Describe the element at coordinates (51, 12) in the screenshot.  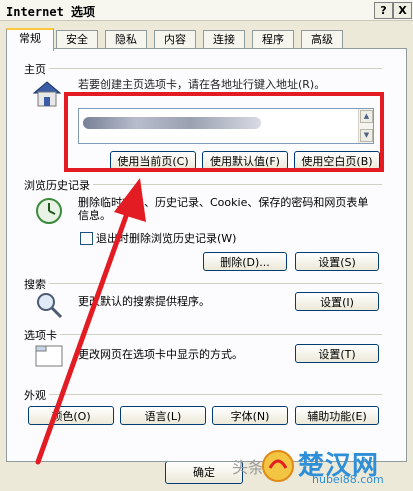
I see `window-title: Internet 选项` at that location.